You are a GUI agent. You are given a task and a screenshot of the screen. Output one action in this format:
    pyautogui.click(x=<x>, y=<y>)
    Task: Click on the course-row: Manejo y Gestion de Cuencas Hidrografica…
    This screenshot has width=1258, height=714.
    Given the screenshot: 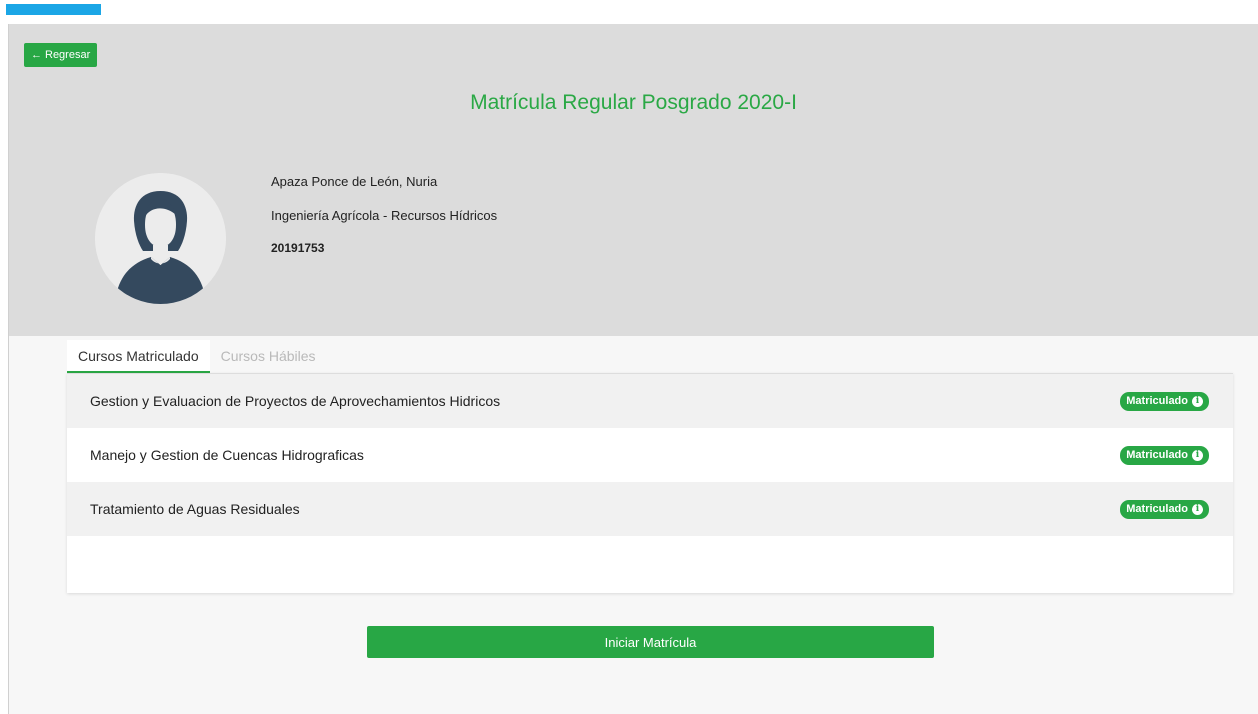 What is the action you would take?
    pyautogui.click(x=650, y=455)
    